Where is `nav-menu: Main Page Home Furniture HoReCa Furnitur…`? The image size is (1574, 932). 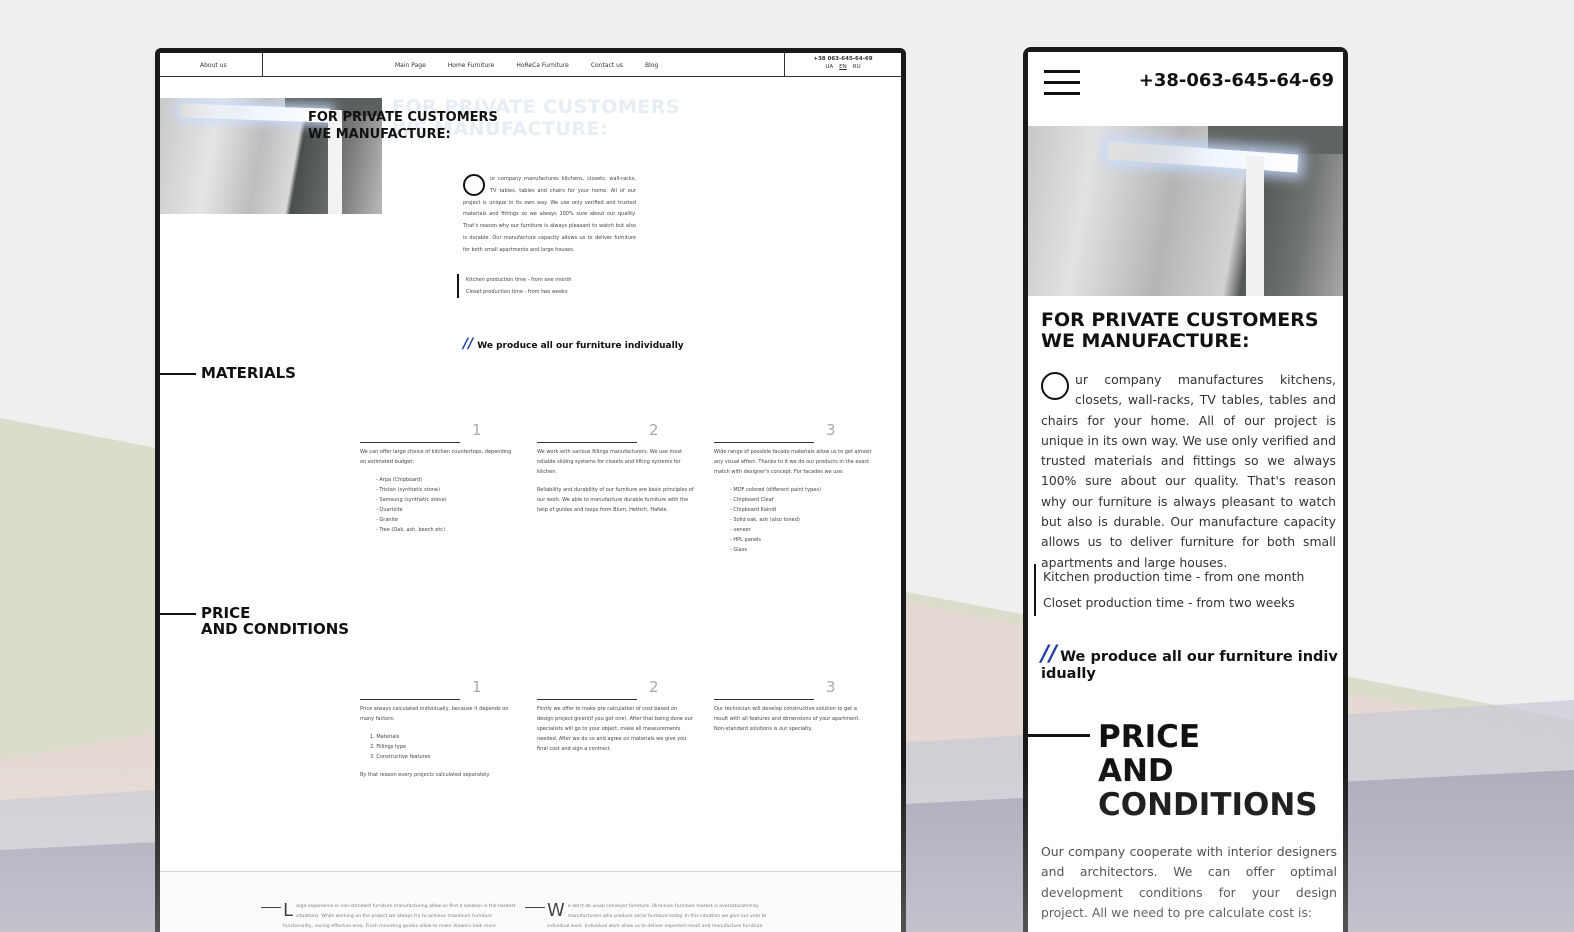
nav-menu: Main Page Home Furniture HoReCa Furnitur… is located at coordinates (526, 65).